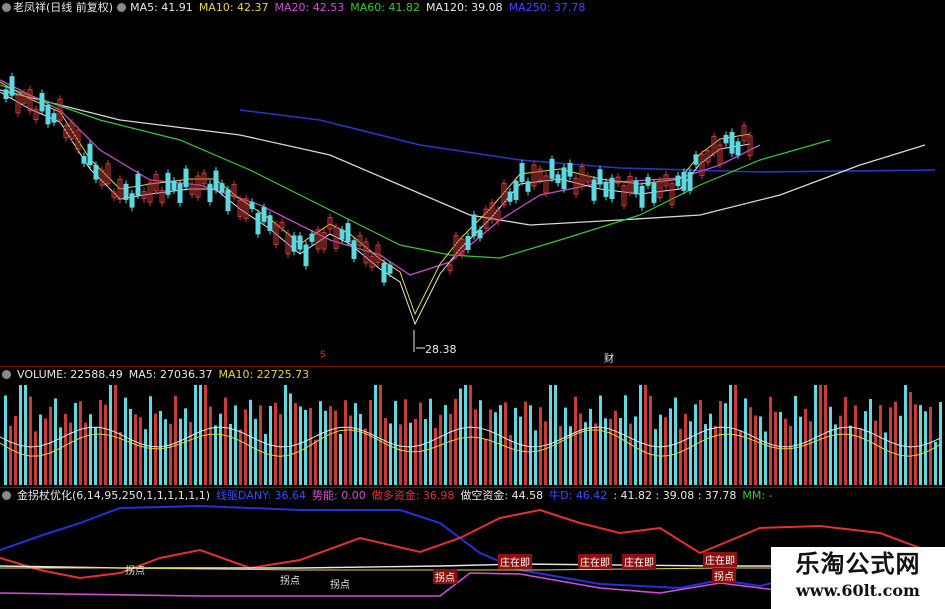 The width and height of the screenshot is (945, 609). What do you see at coordinates (309, 7) in the screenshot?
I see `ma-value: MA20: 42.53` at bounding box center [309, 7].